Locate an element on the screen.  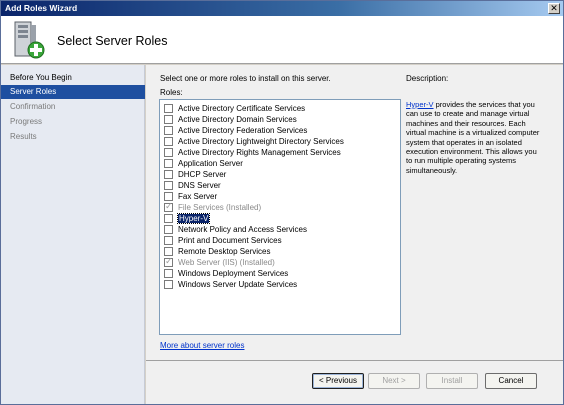
role-item: DNS Server is located at coordinates (192, 185).